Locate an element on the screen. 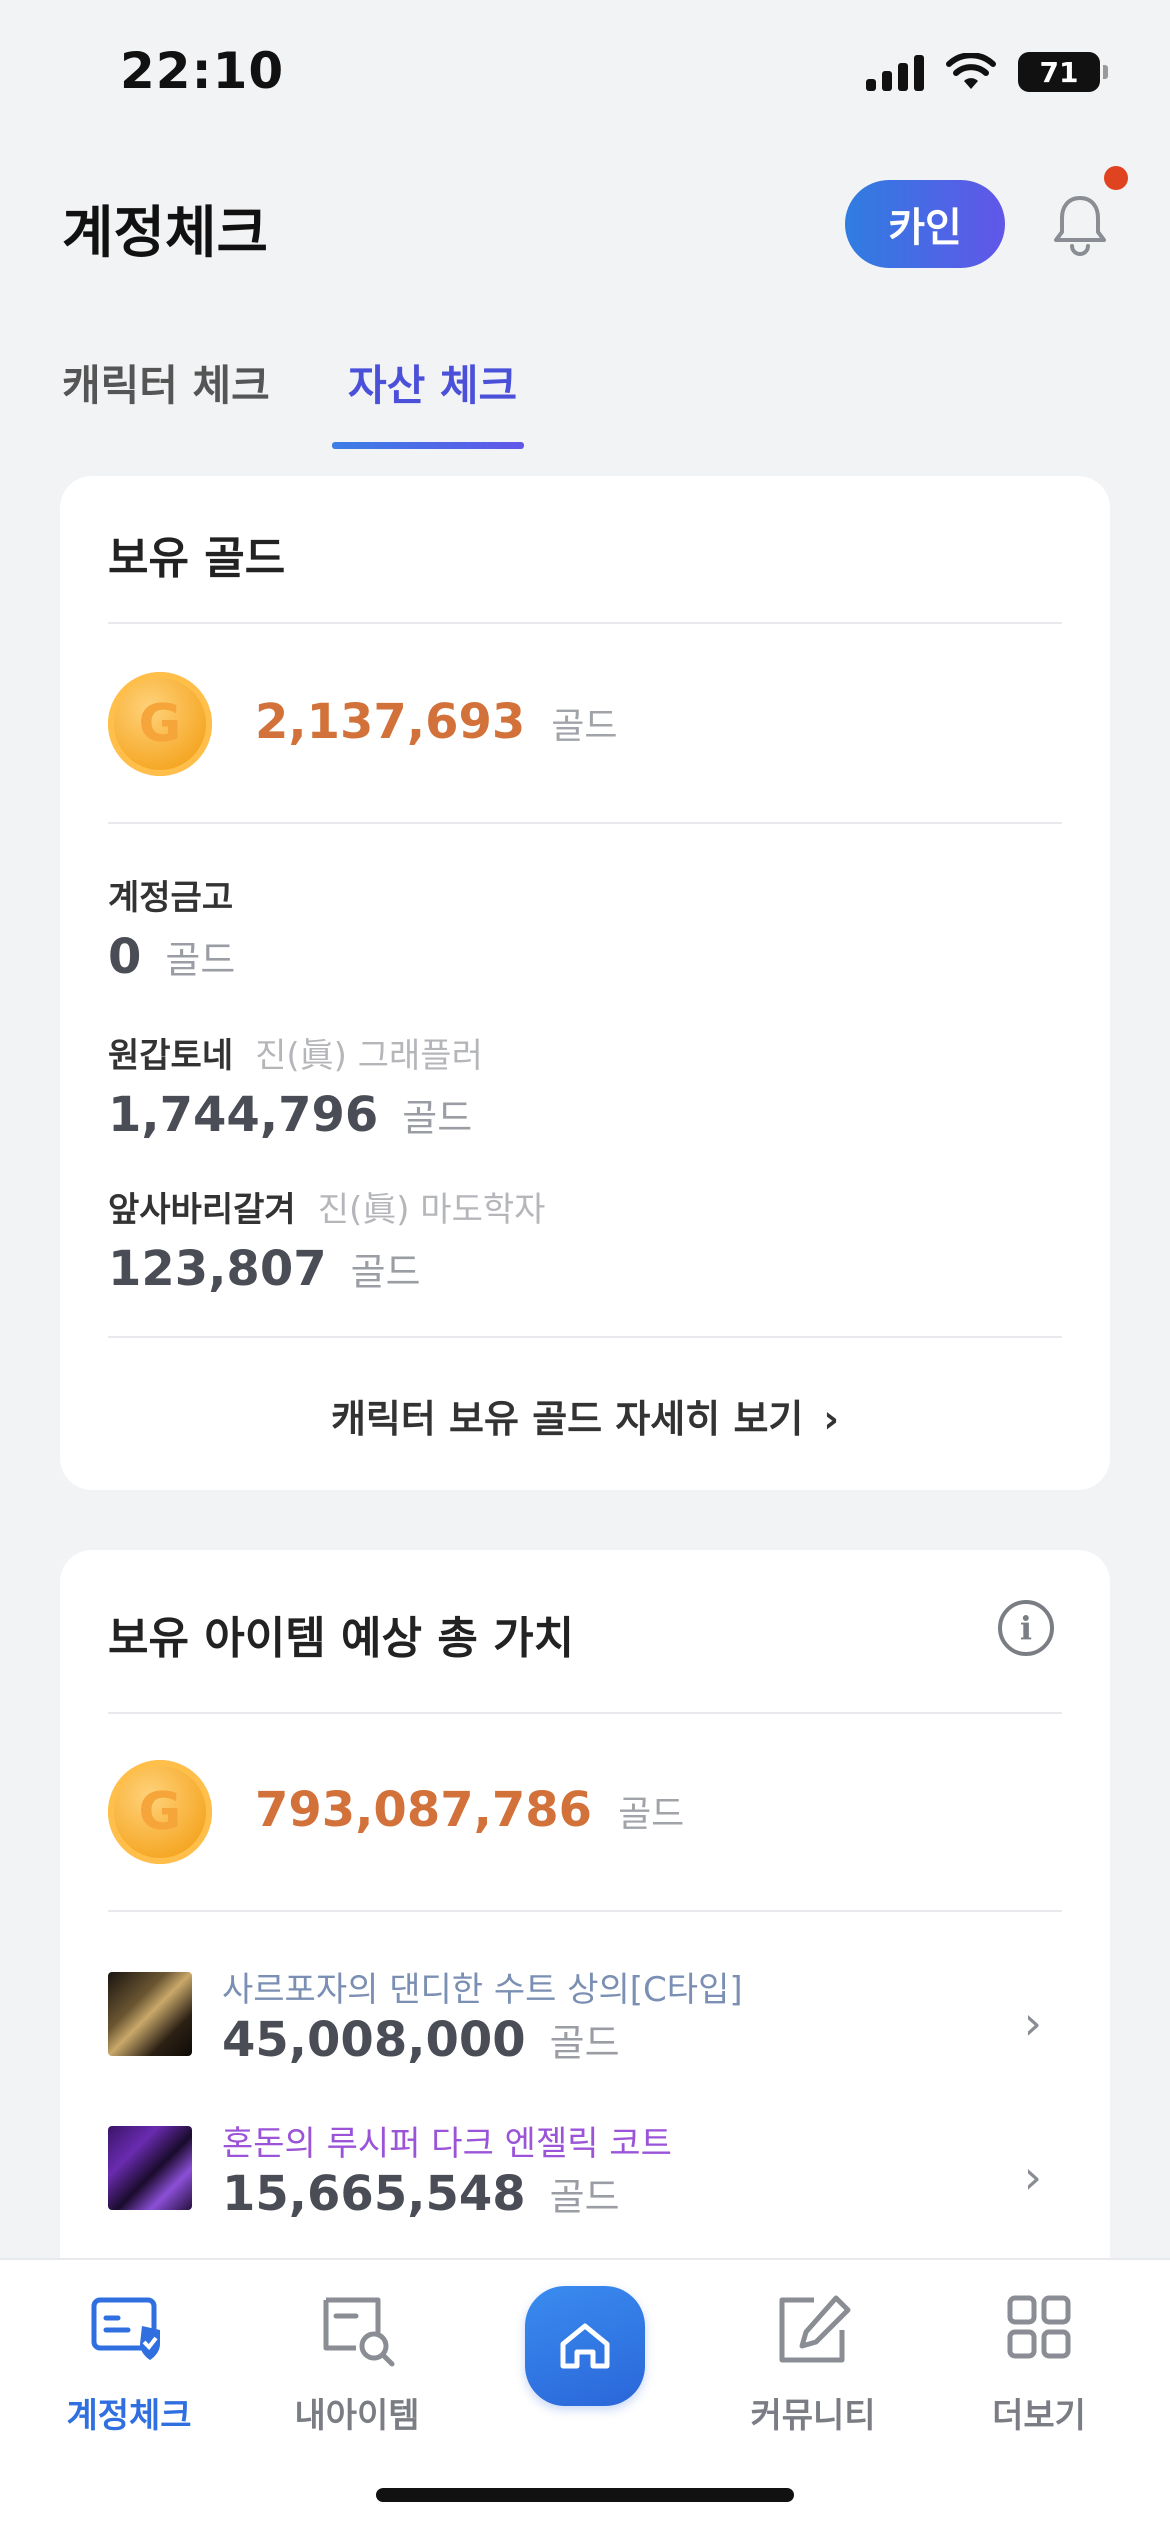 The height and width of the screenshot is (2532, 1170). item-value: 15,665,548 골드 is located at coordinates (421, 2194).